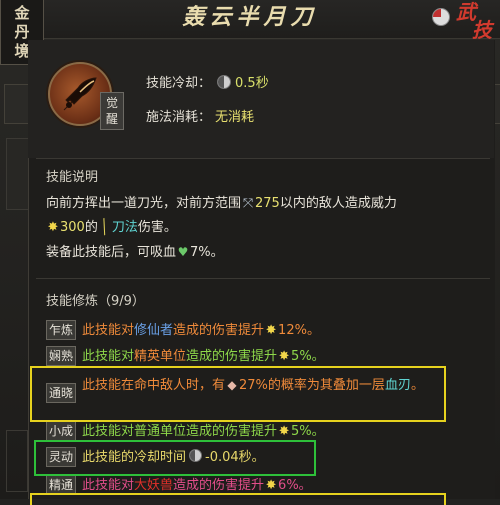 Image resolution: width=500 pixels, height=505 pixels. What do you see at coordinates (180, 431) in the screenshot?
I see `training-text-part: 此技能对普通单位造成的伤害提升` at bounding box center [180, 431].